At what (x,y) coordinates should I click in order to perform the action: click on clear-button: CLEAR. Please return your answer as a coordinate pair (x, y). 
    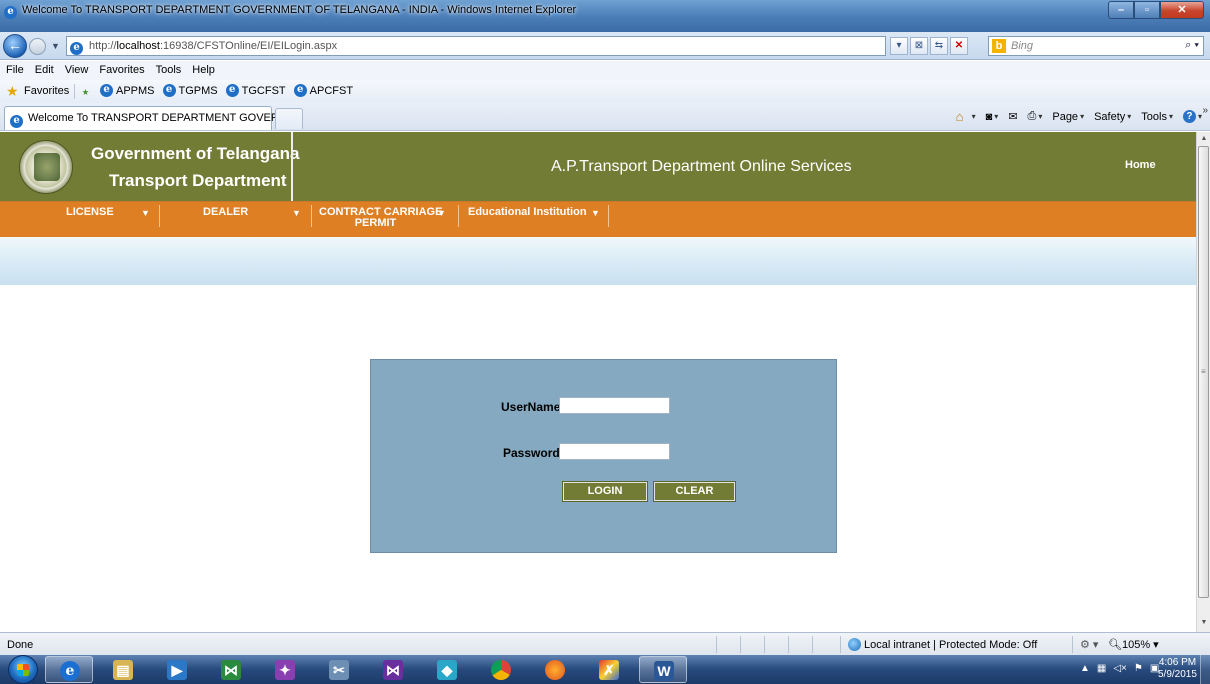
    Looking at the image, I should click on (694, 491).